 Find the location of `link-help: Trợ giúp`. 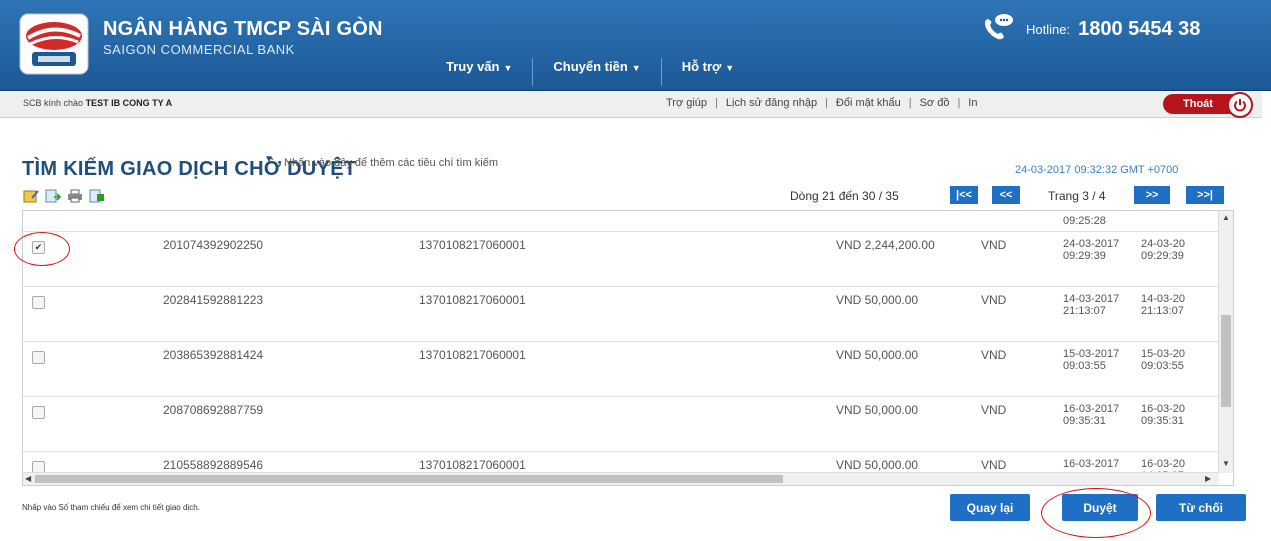

link-help: Trợ giúp is located at coordinates (686, 103).